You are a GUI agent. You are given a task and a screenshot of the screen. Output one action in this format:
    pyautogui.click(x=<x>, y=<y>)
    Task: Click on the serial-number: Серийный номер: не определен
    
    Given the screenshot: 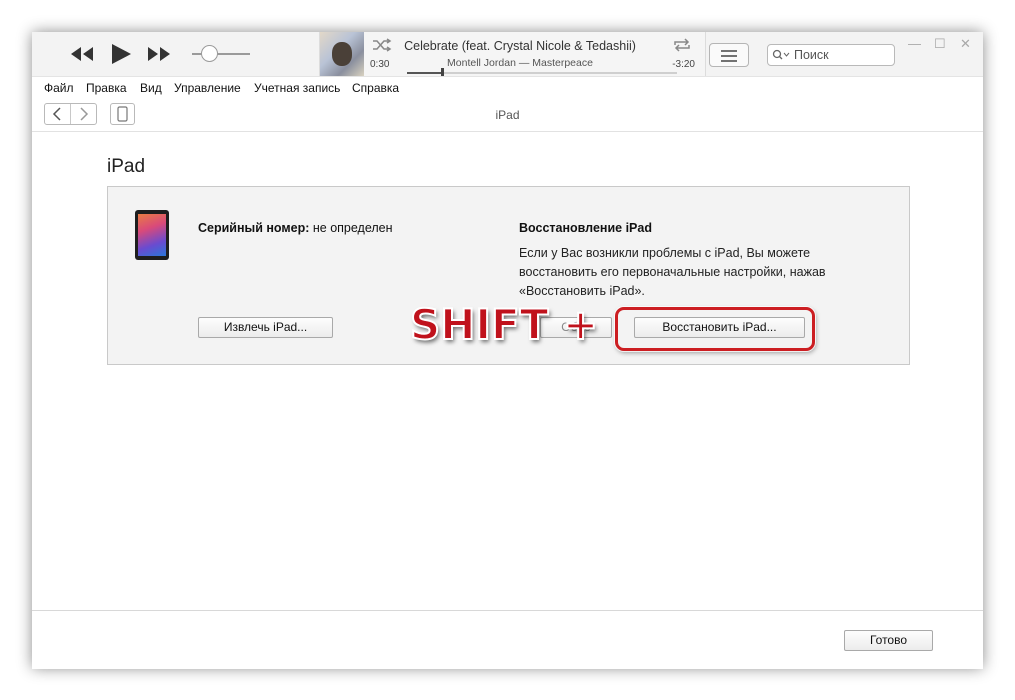 What is the action you would take?
    pyautogui.click(x=295, y=228)
    